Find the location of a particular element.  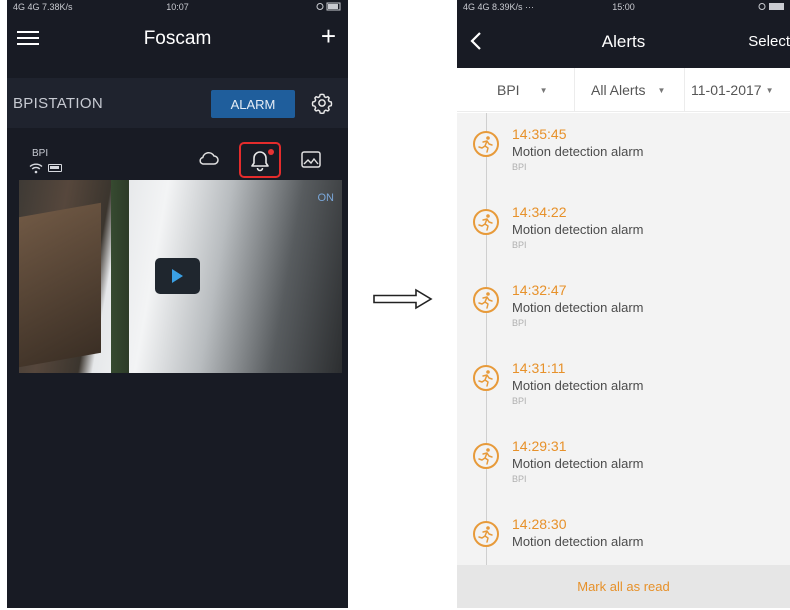

alert-item: 14:28:30 Motion detection alarm is located at coordinates (623, 534).